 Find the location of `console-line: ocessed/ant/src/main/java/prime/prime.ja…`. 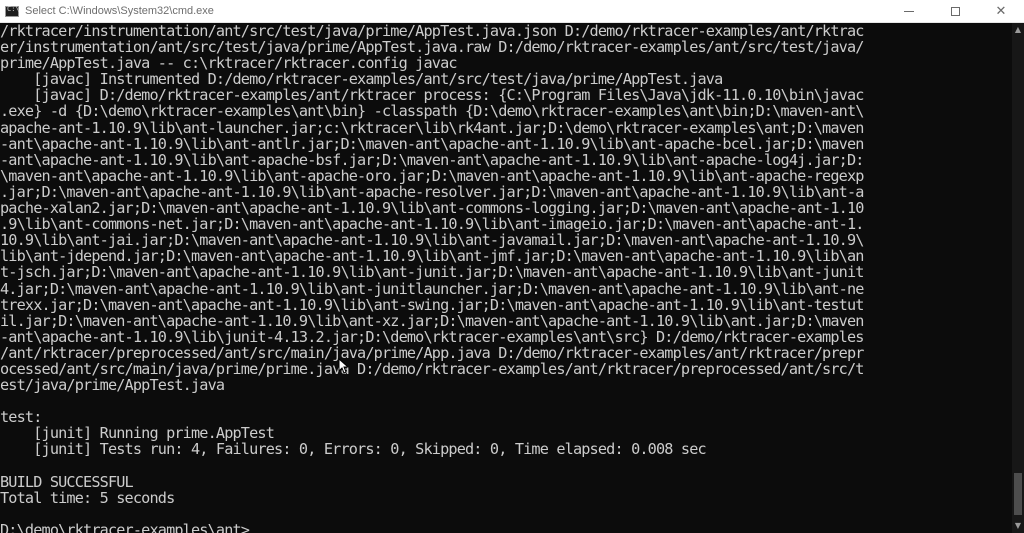

console-line: ocessed/ant/src/main/java/prime/prime.ja… is located at coordinates (432, 368).